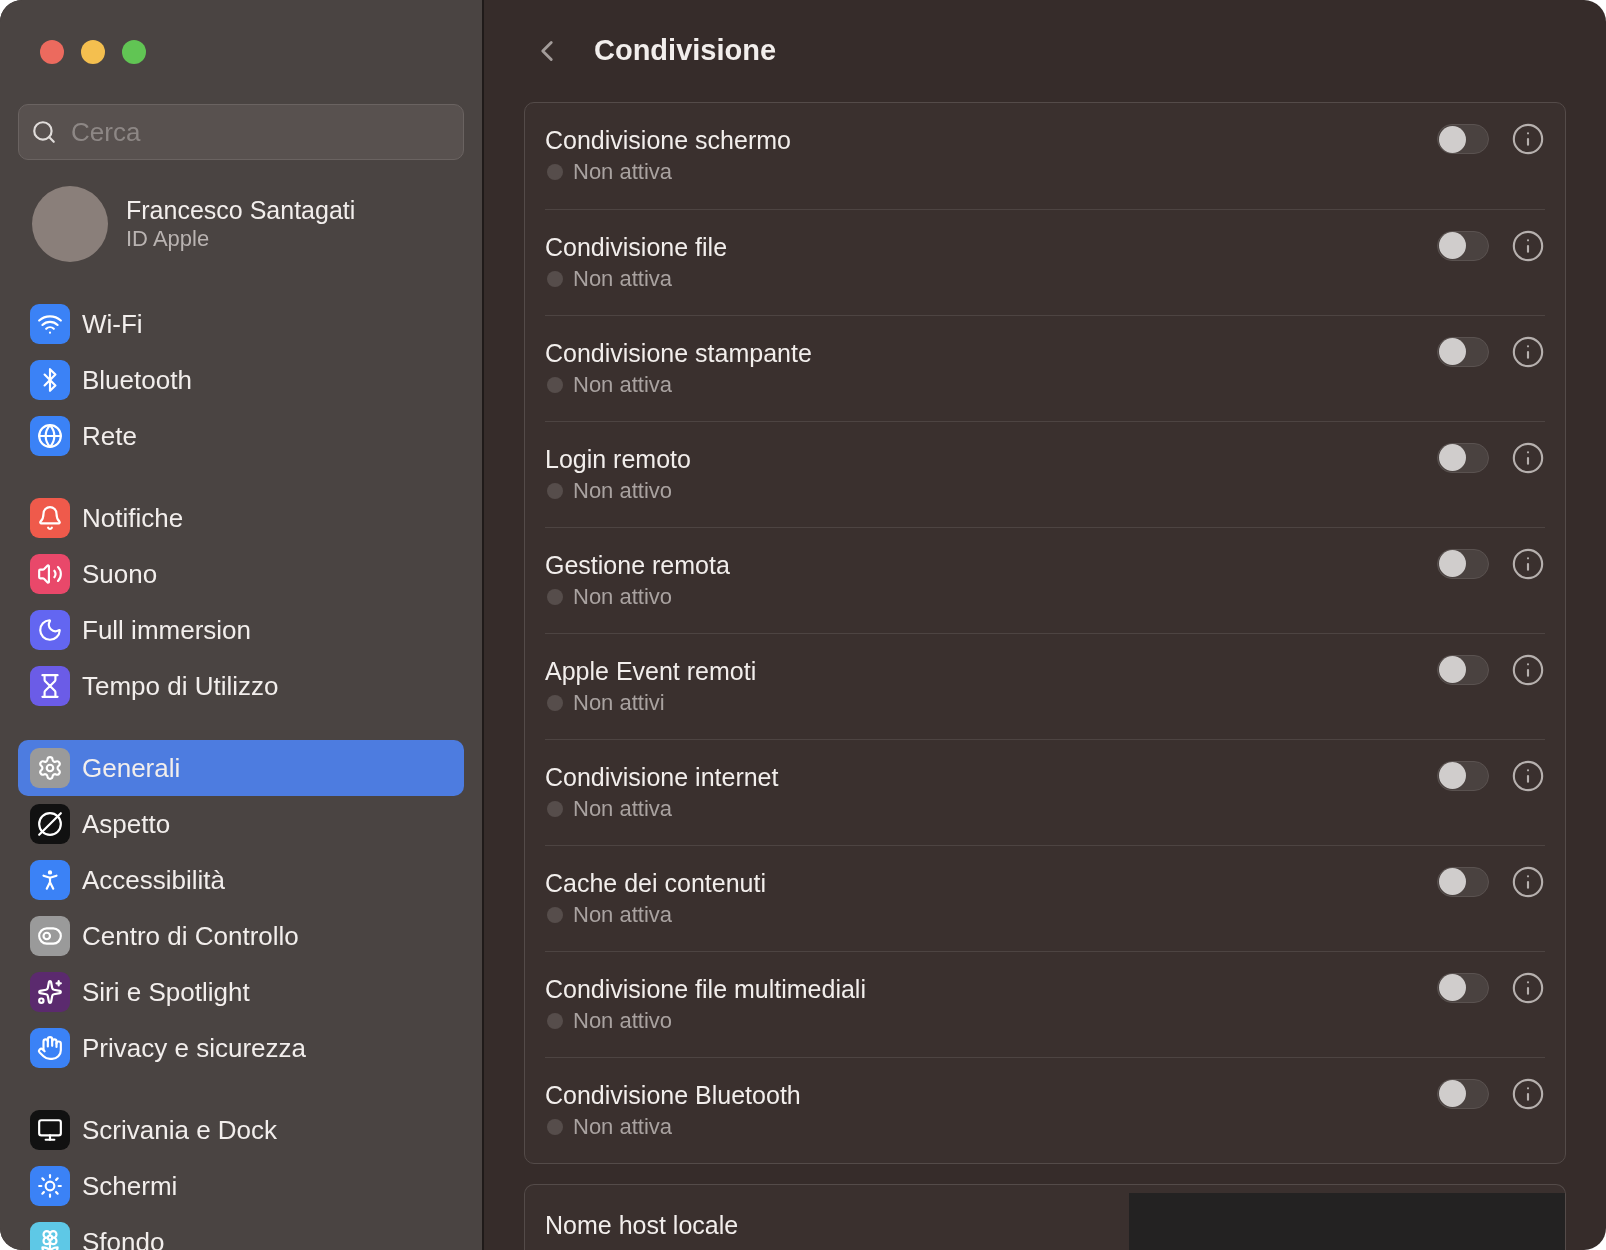 The height and width of the screenshot is (1250, 1606). What do you see at coordinates (241, 1186) in the screenshot?
I see `sidebar-item: Schermi` at bounding box center [241, 1186].